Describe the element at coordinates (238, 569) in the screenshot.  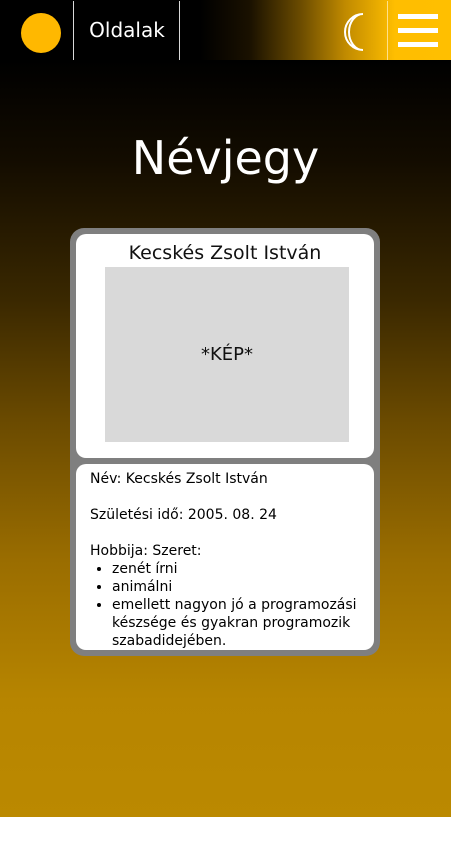
I see `hobby-item: zenét írni` at that location.